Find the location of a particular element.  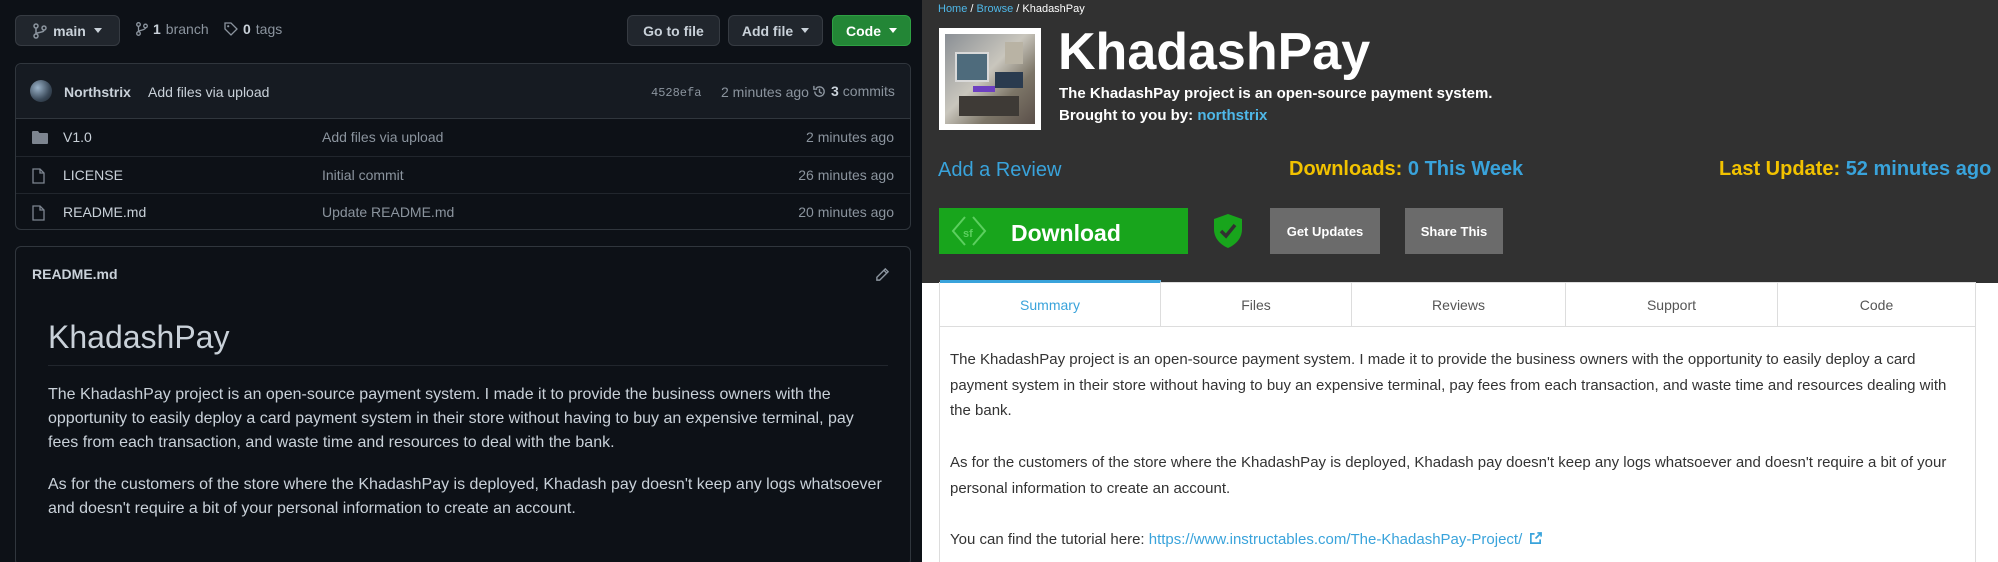

breadcrumb-home: Home is located at coordinates (952, 9).